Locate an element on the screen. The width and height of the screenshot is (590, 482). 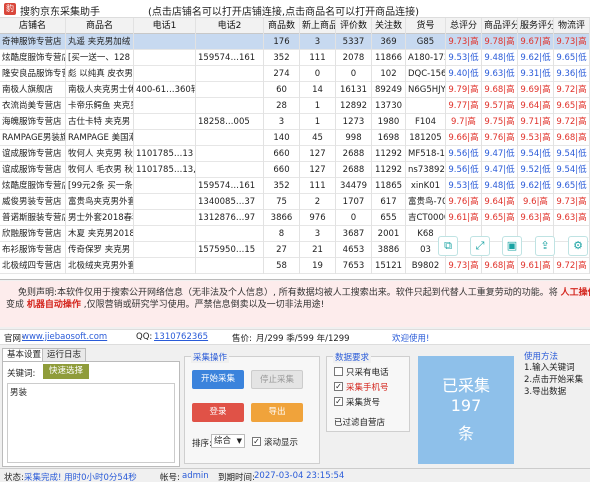
column-header: 物流评 is located at coordinates (572, 26).